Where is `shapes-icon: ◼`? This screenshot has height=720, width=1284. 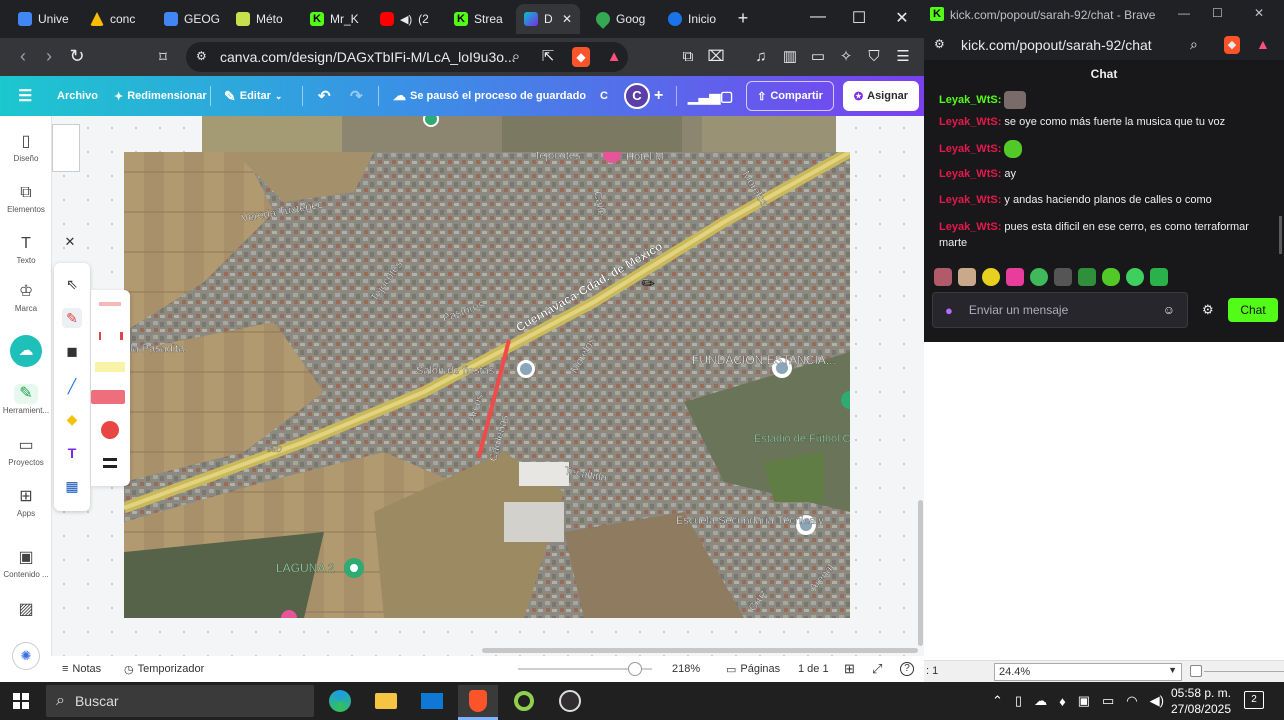
shapes-icon: ◼ is located at coordinates (72, 351).